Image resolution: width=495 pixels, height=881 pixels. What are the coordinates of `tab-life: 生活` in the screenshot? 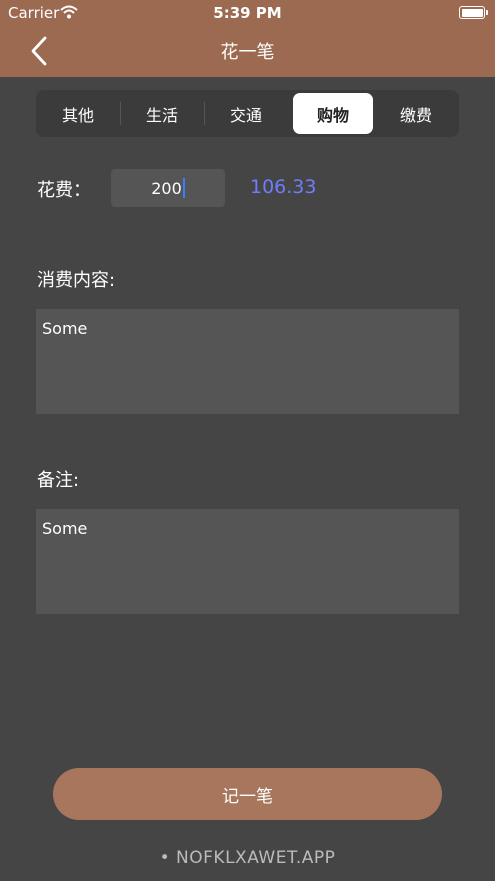 It's located at (162, 113).